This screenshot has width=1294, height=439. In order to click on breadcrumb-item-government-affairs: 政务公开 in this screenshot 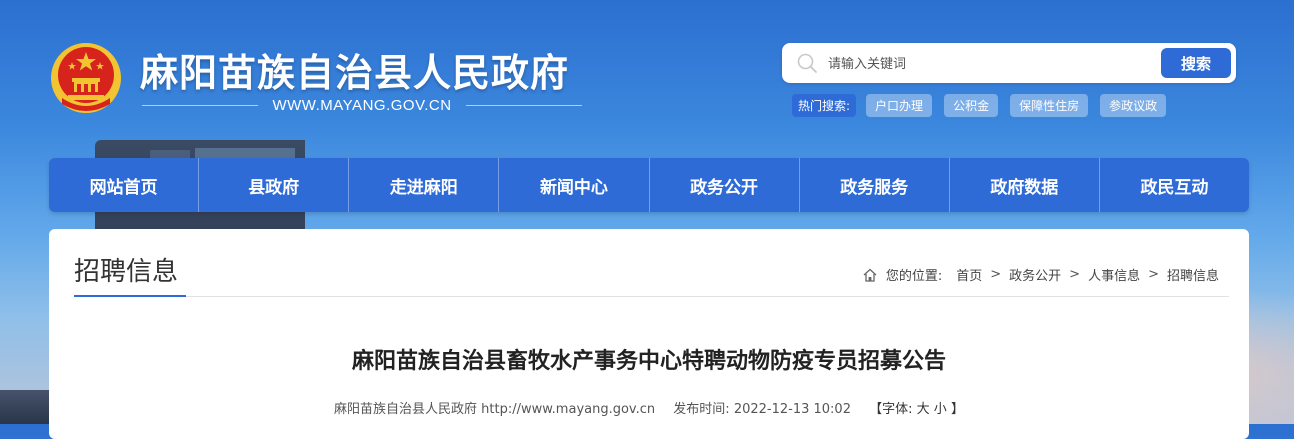, I will do `click(1035, 274)`.